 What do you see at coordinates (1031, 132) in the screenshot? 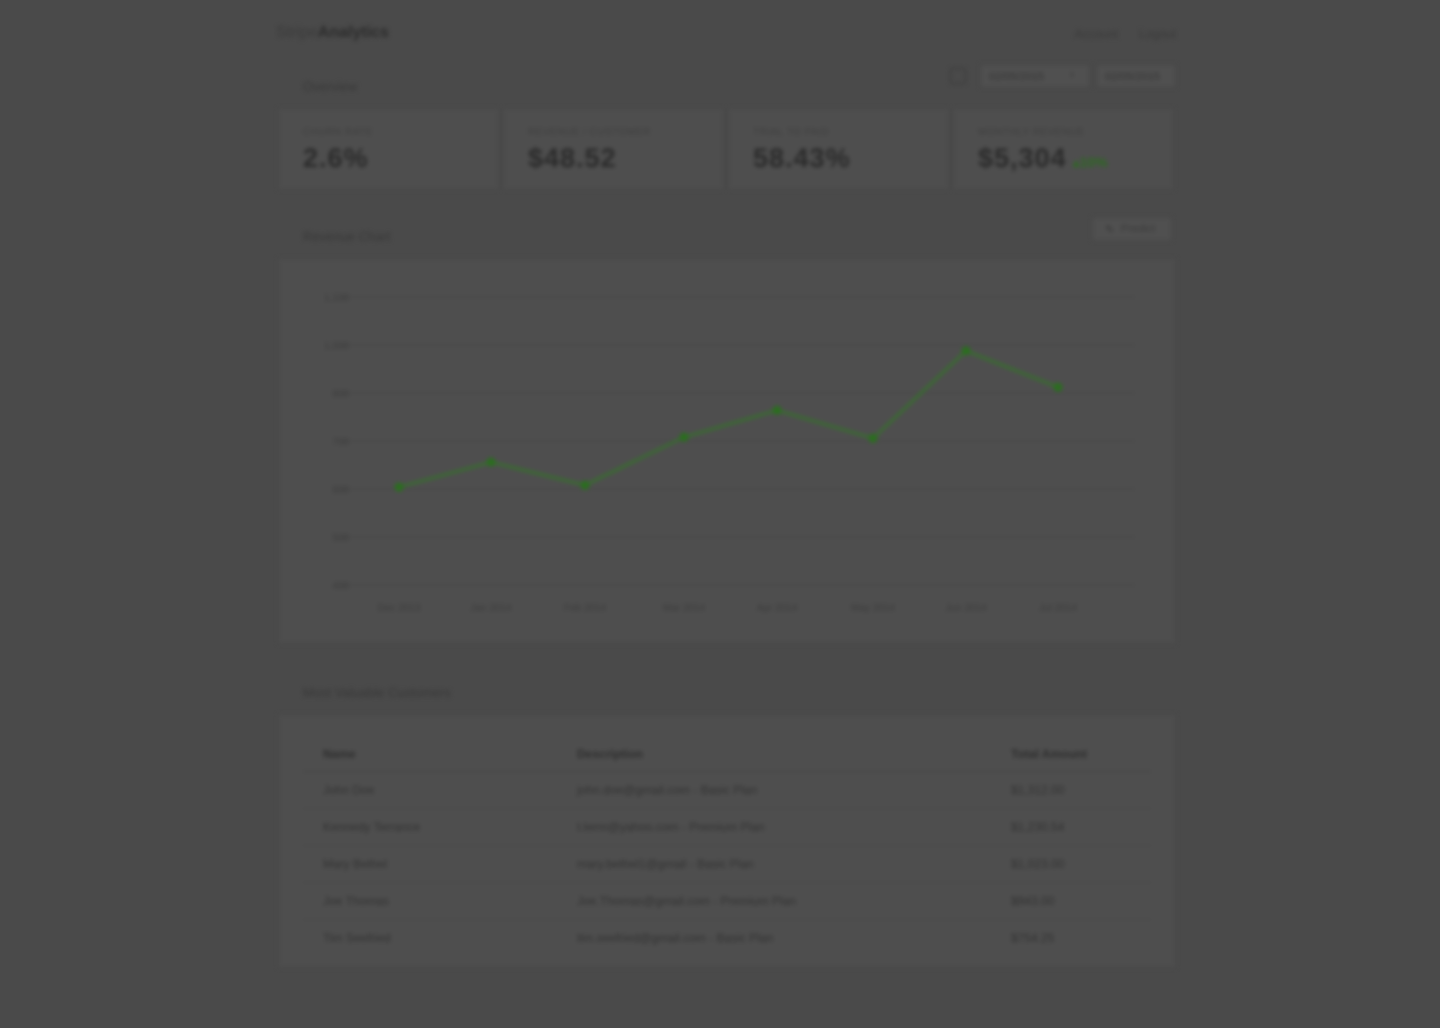
I see `kpi-label: MONTHLY REVENUE` at bounding box center [1031, 132].